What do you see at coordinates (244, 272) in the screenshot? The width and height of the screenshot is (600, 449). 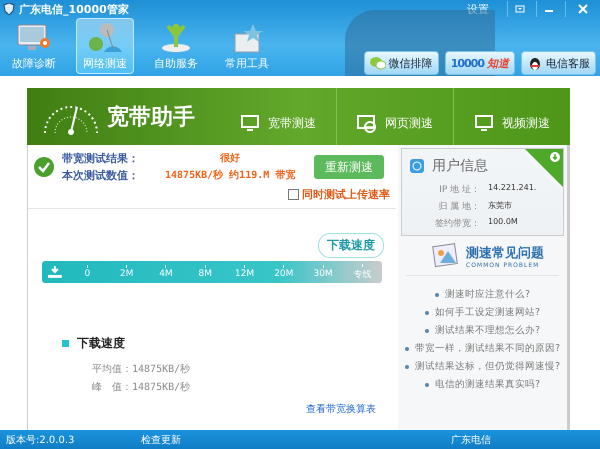 I see `scale-tick: 12M` at bounding box center [244, 272].